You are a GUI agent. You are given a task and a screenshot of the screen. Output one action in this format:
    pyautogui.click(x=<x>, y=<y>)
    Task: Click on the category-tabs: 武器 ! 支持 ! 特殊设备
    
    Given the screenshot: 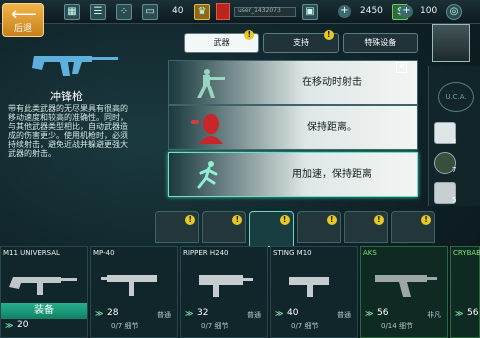 What is the action you would take?
    pyautogui.click(x=301, y=41)
    